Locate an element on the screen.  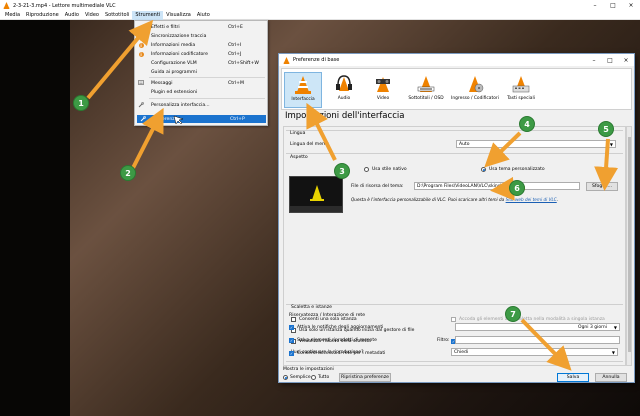
menu-visualizza: Visualizza is located at coordinates (178, 15).